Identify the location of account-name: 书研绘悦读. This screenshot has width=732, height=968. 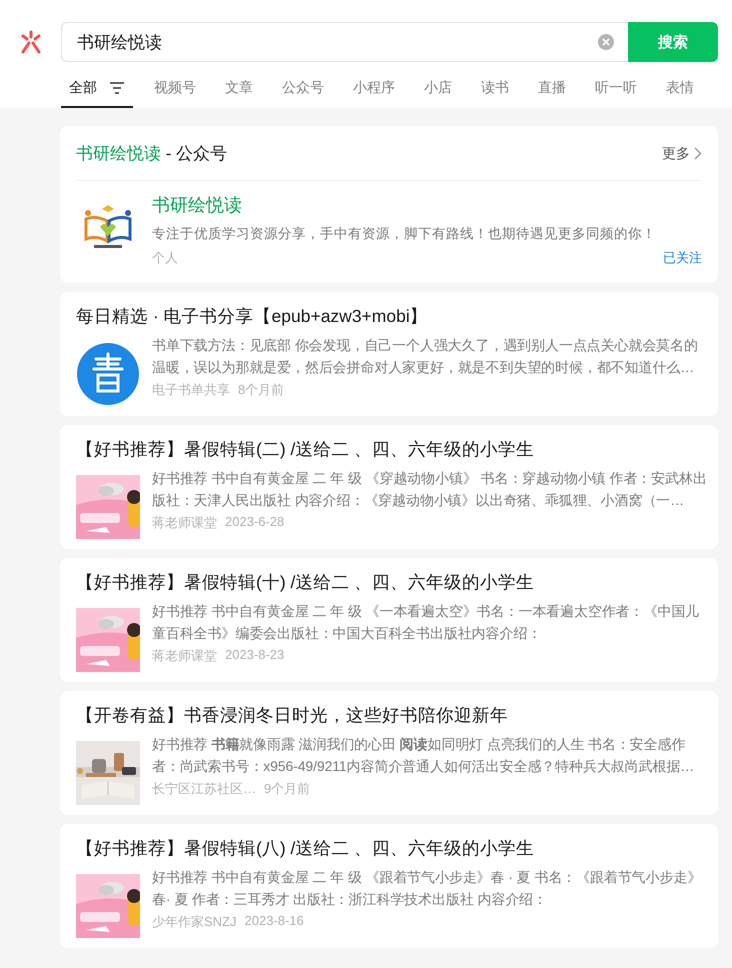
(427, 205).